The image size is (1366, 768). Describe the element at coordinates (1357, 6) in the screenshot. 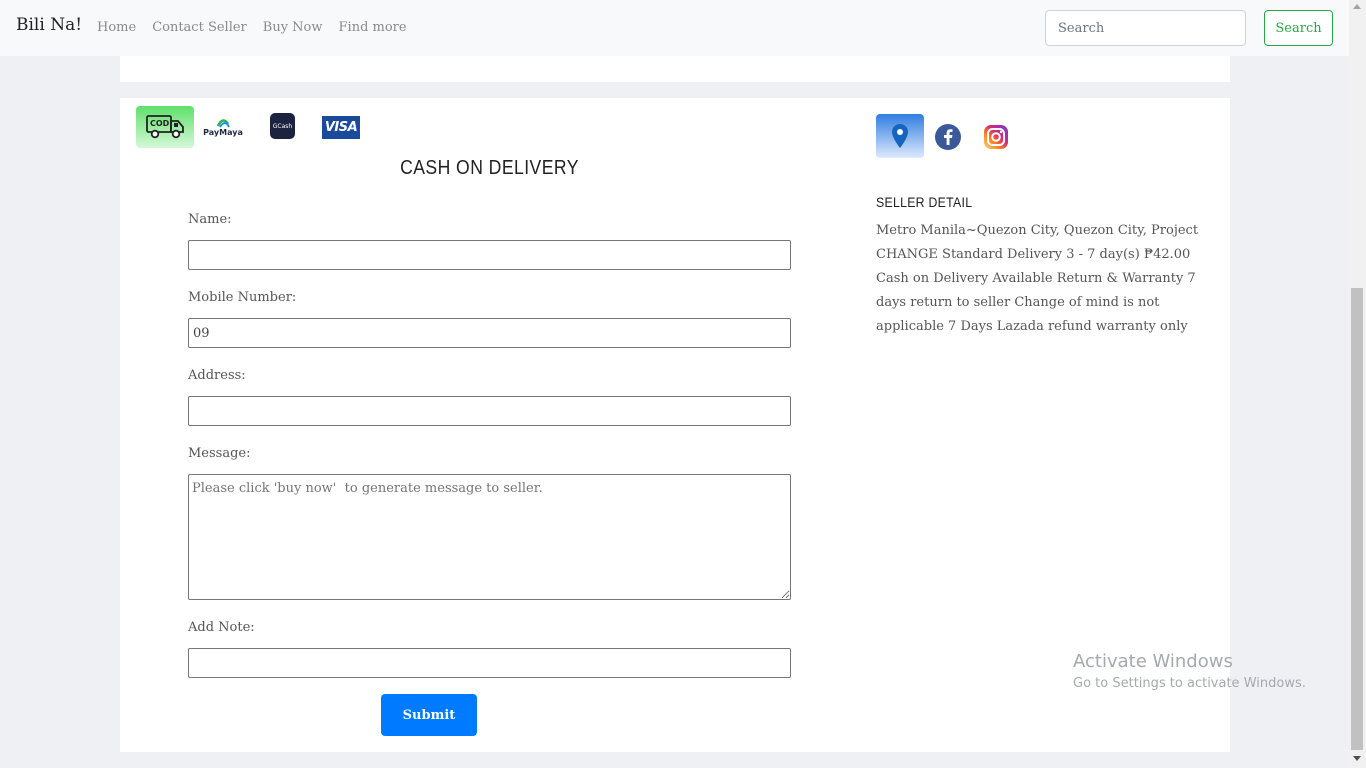

I see `scroll-up-arrow-icon` at that location.